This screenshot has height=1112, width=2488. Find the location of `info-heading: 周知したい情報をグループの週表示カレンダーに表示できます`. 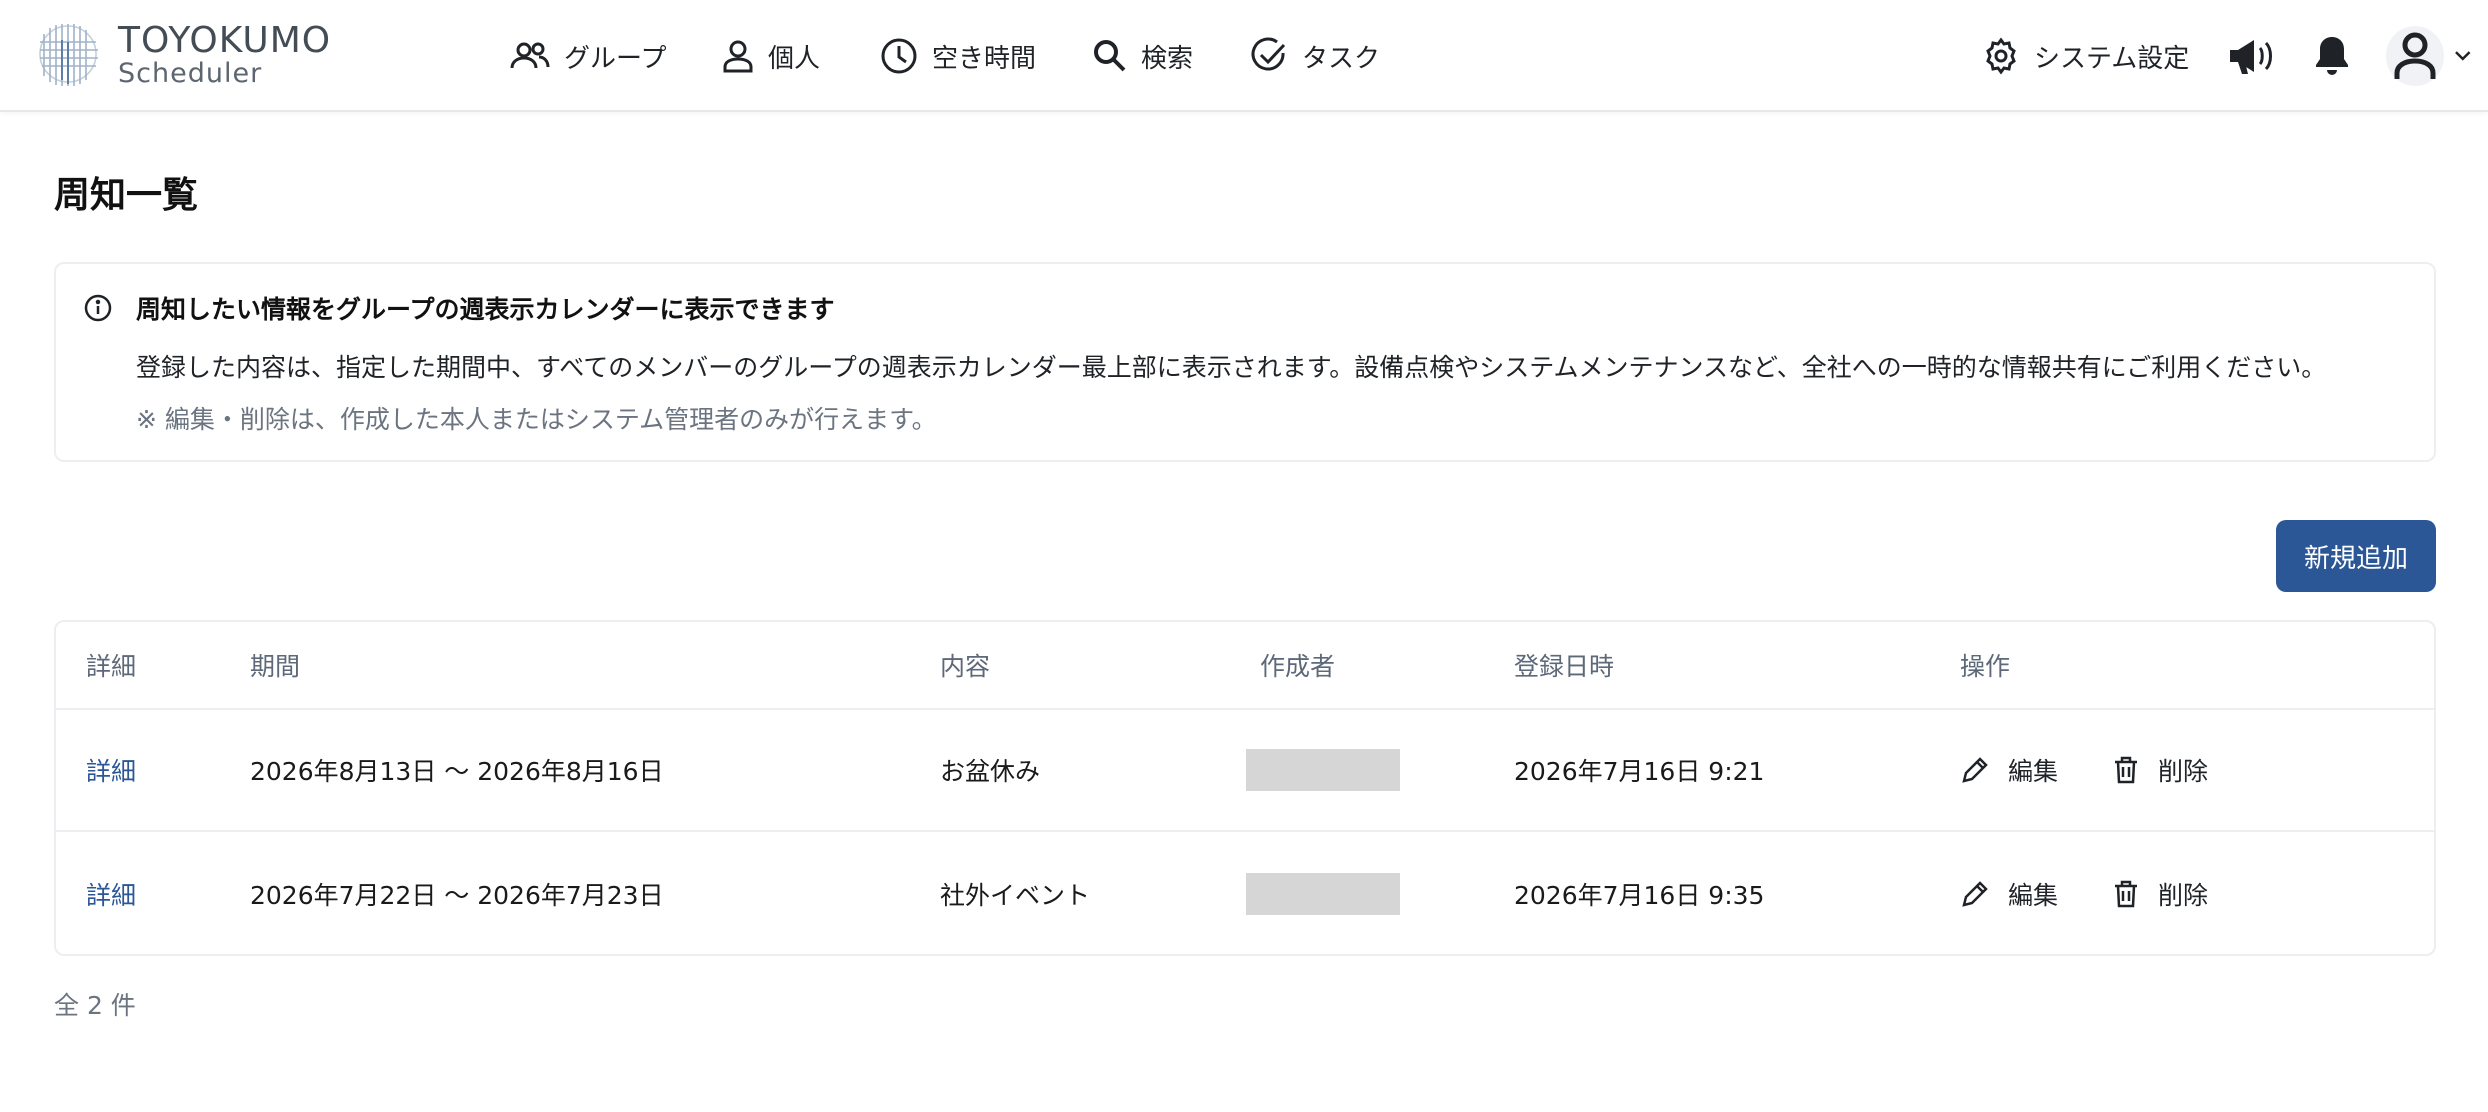

info-heading: 周知したい情報をグループの週表示カレンダーに表示できます is located at coordinates (485, 309).